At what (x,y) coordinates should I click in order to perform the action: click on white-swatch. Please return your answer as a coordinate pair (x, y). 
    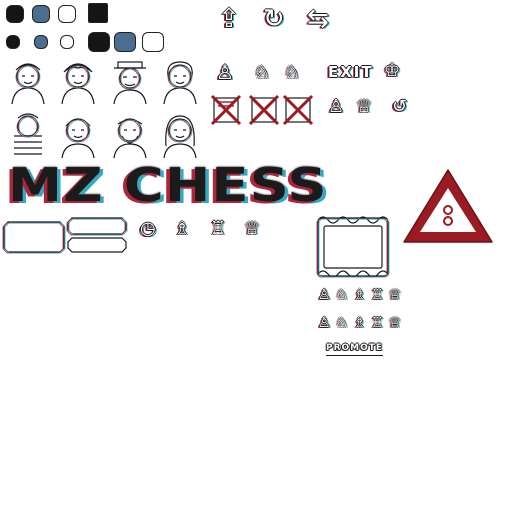
    Looking at the image, I should click on (67, 14).